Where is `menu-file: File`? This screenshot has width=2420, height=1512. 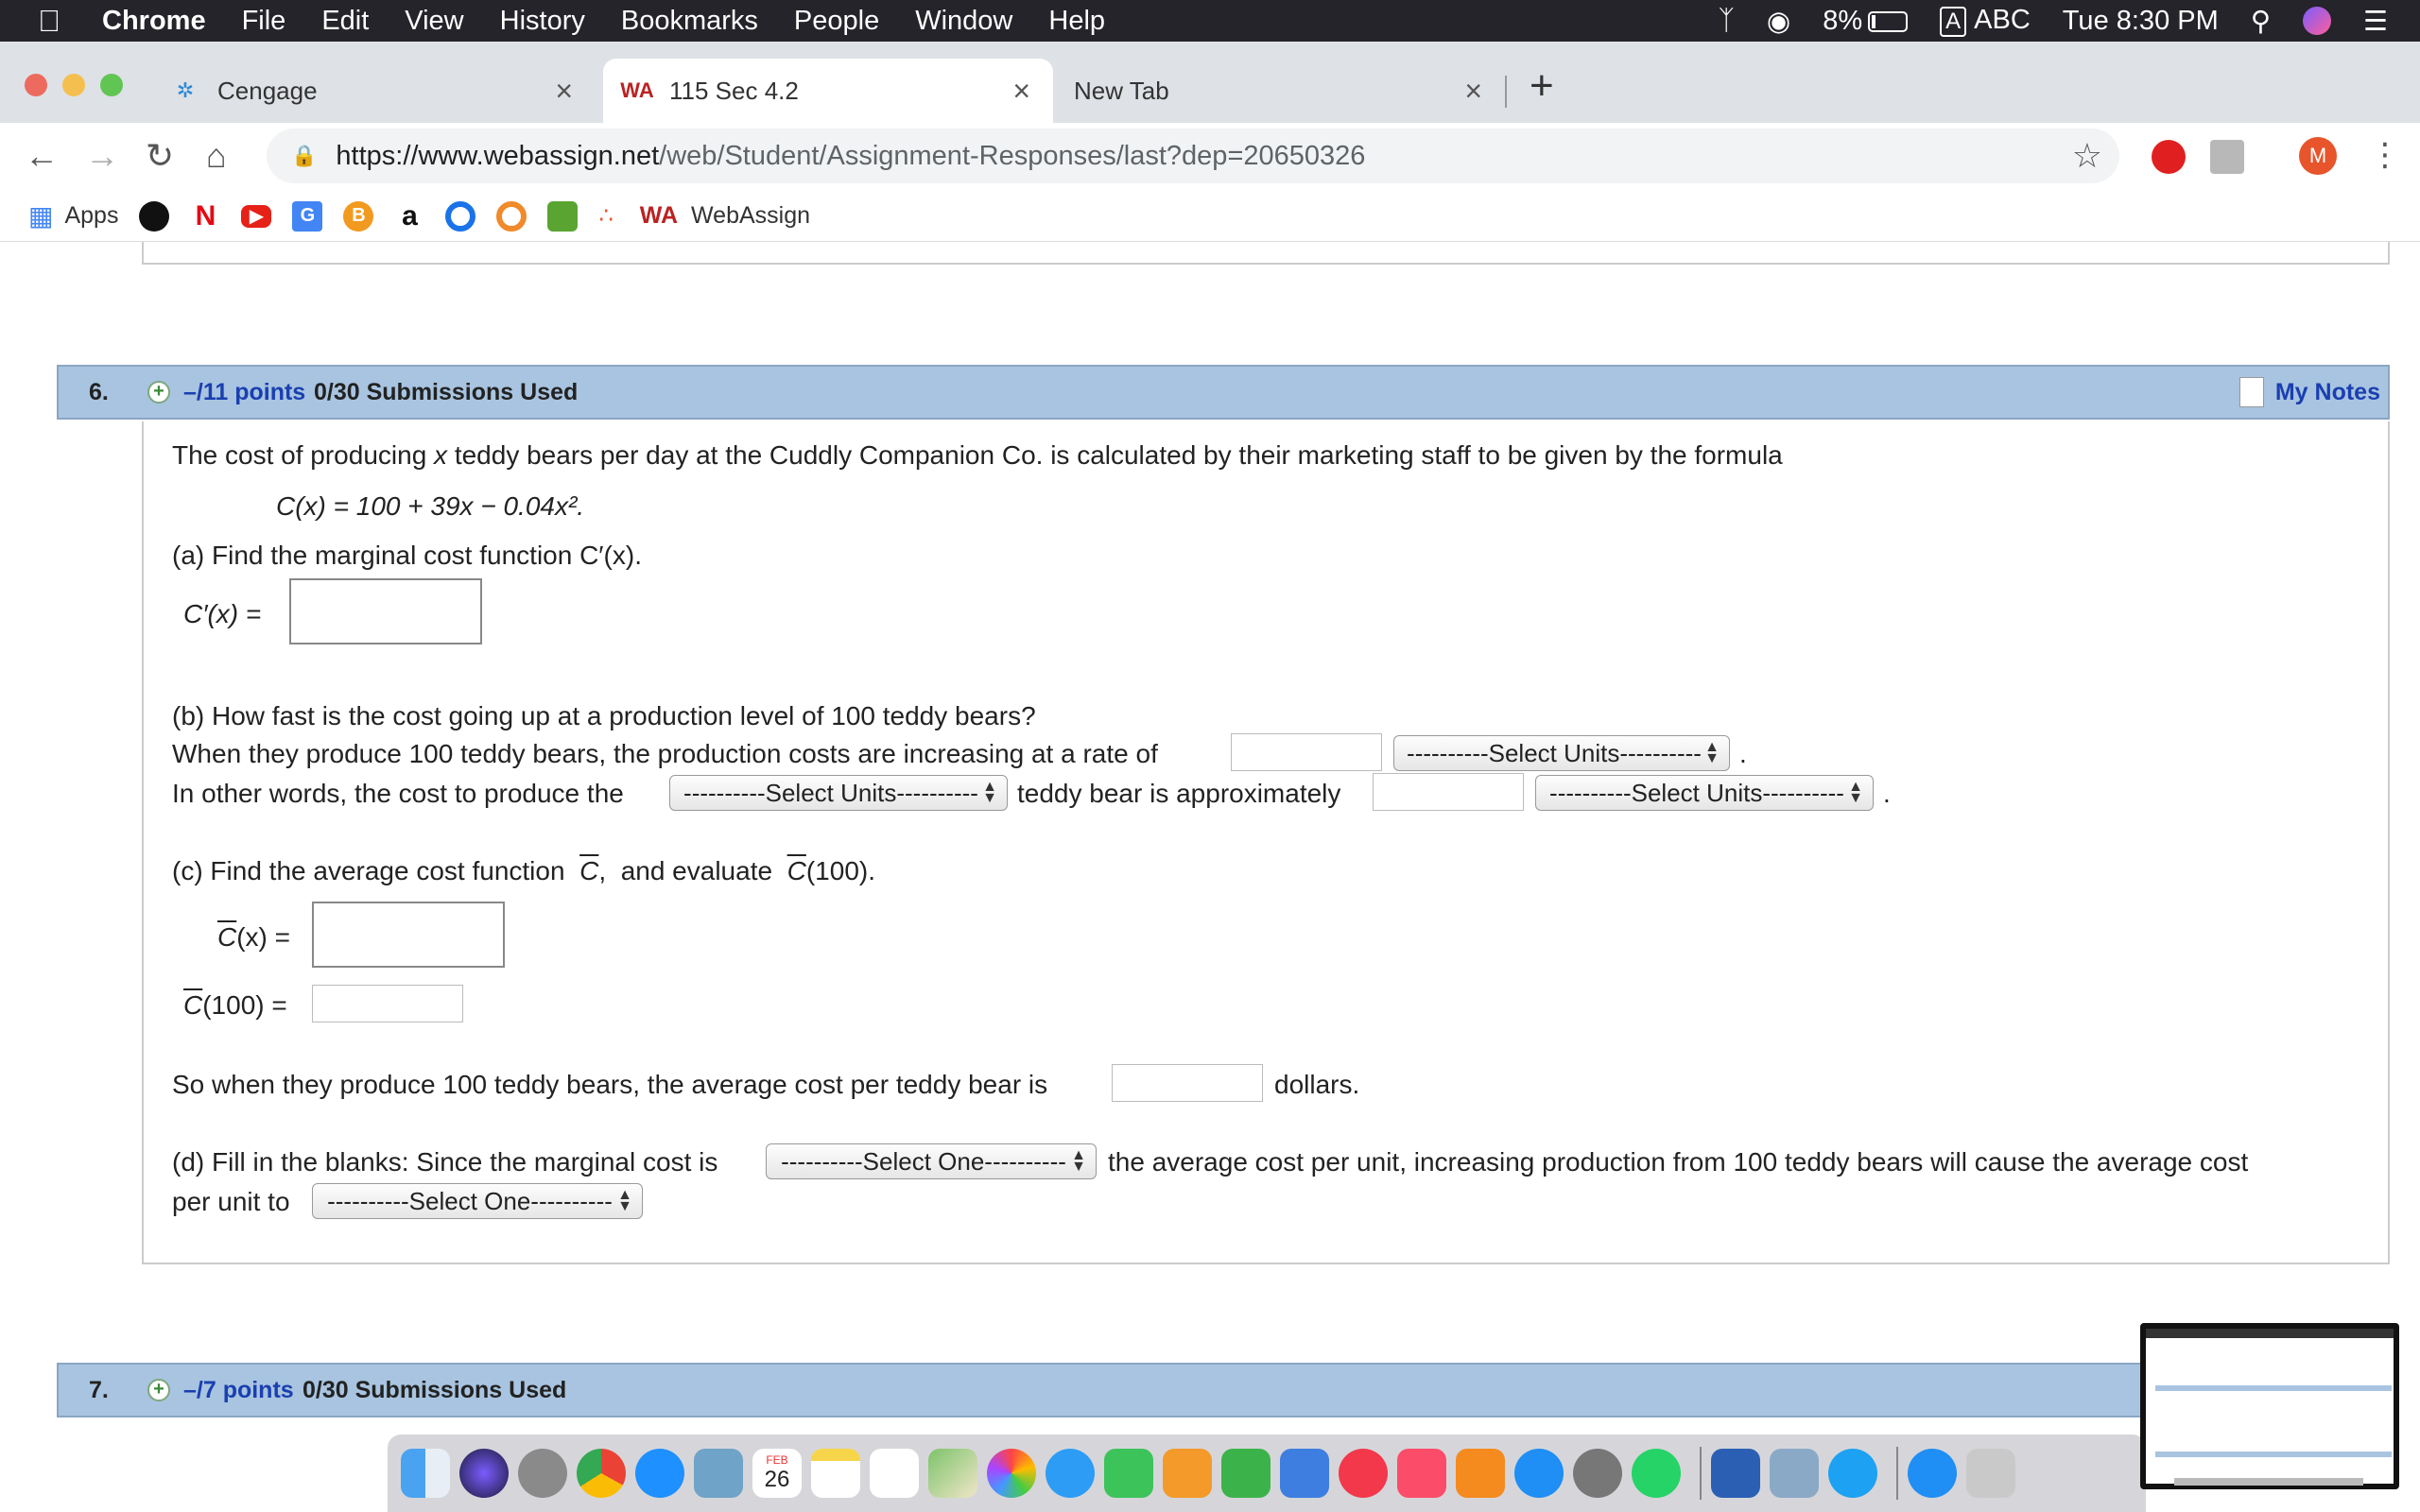
menu-file: File is located at coordinates (264, 21).